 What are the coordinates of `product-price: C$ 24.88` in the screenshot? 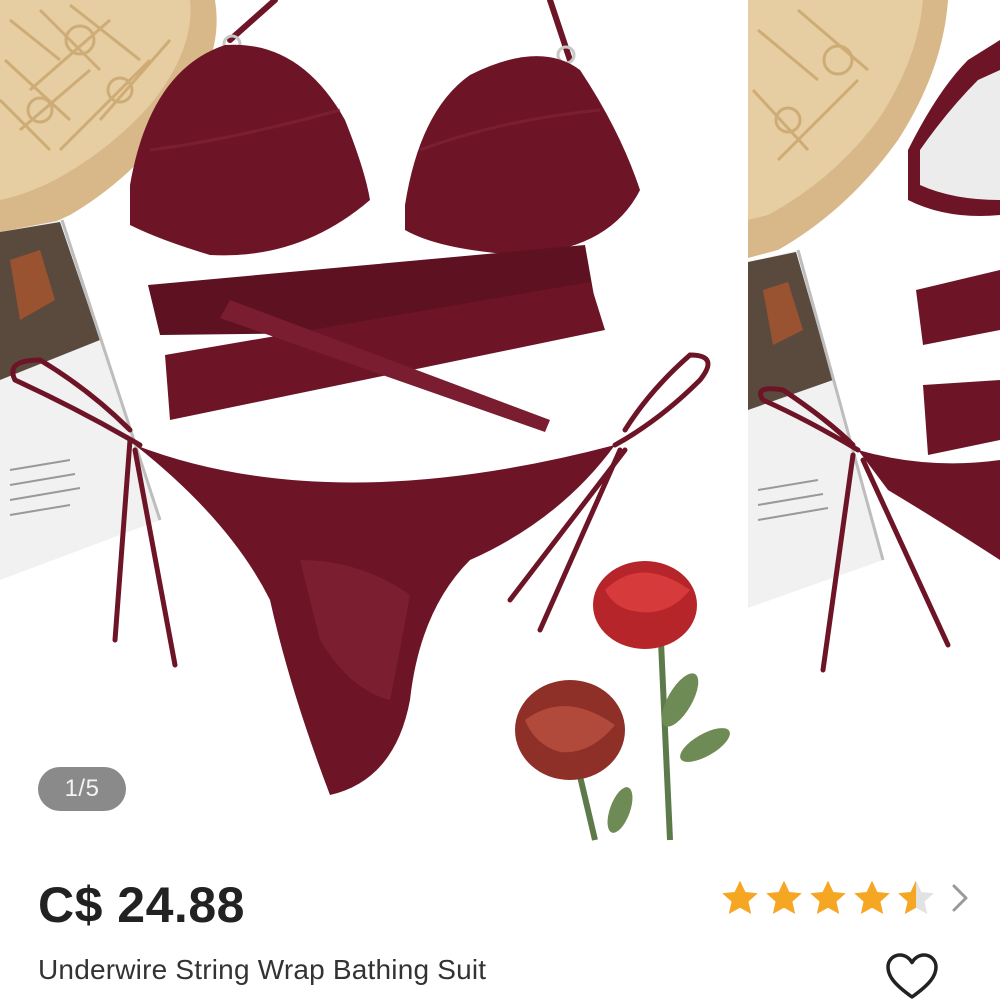 It's located at (141, 905).